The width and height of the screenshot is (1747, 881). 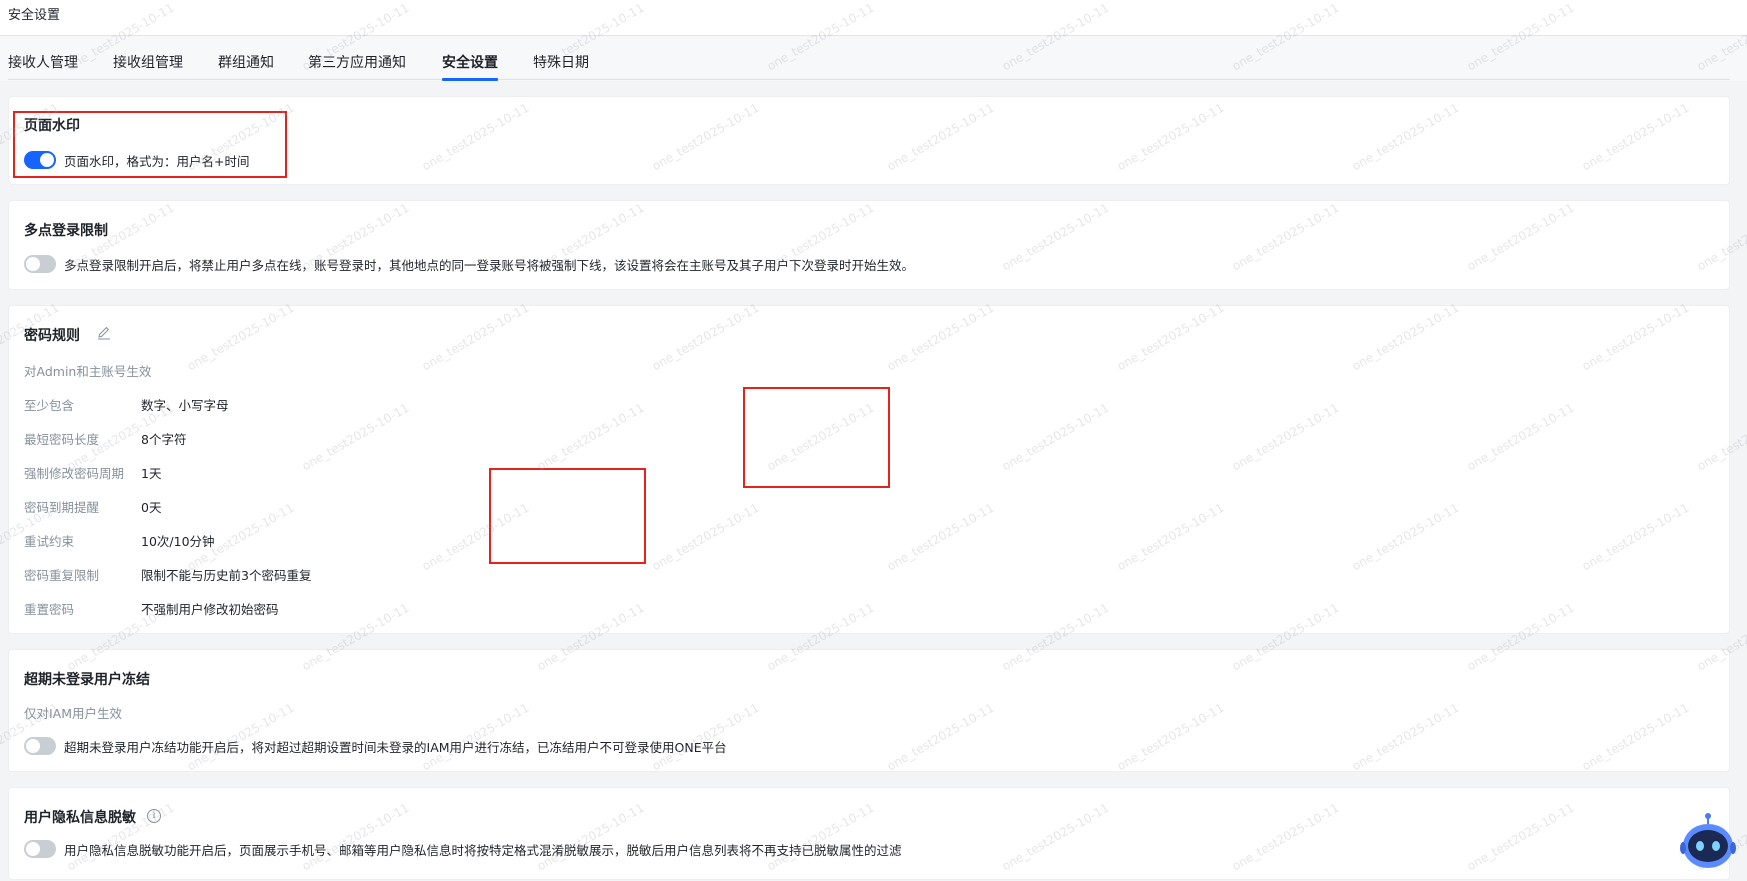 I want to click on edit-icon, so click(x=104, y=333).